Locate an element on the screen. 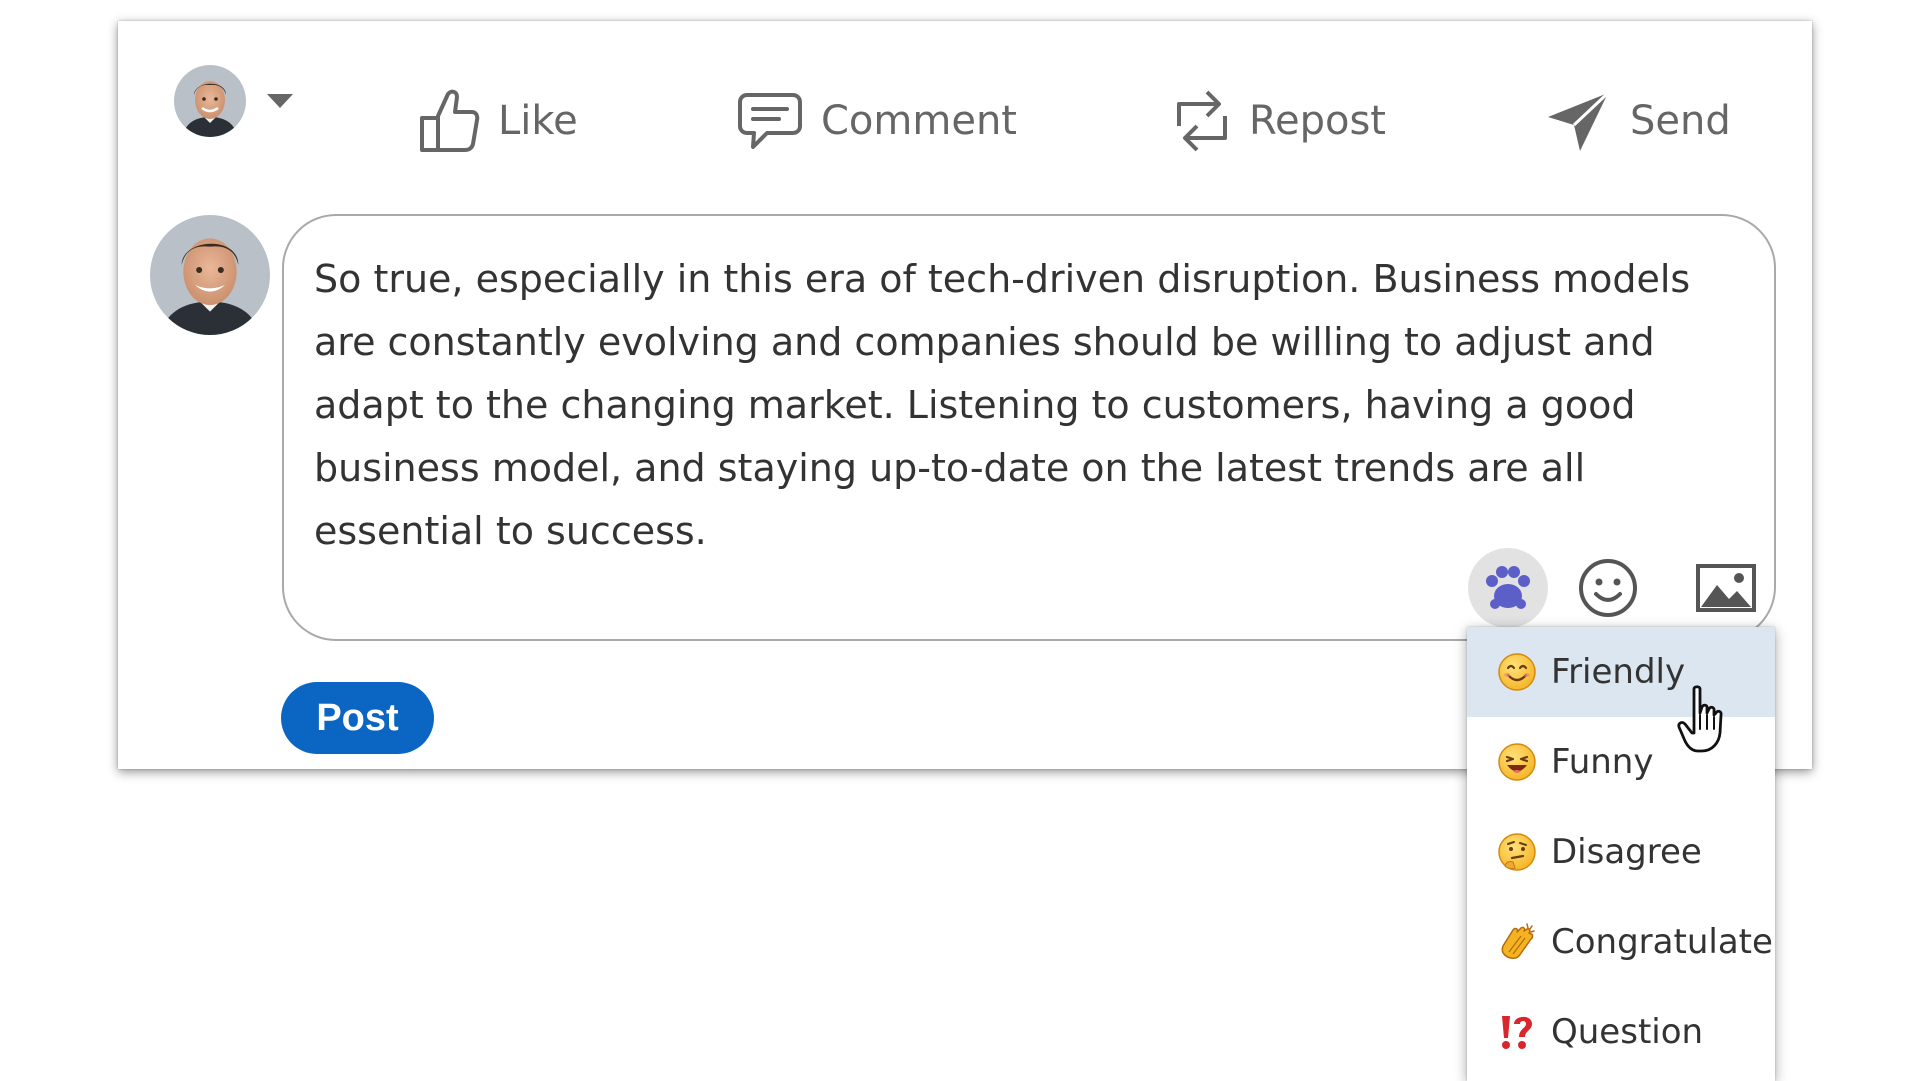  add-image-button is located at coordinates (1726, 588).